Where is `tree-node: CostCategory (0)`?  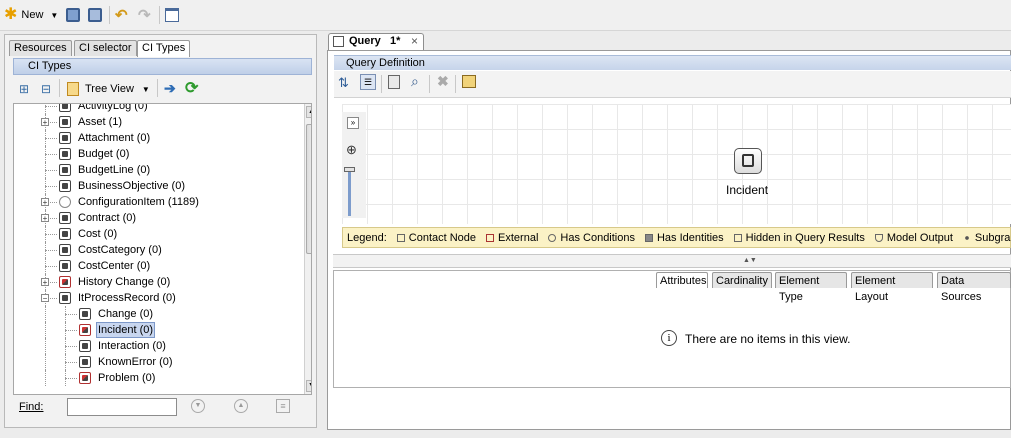 tree-node: CostCategory (0) is located at coordinates (158, 250).